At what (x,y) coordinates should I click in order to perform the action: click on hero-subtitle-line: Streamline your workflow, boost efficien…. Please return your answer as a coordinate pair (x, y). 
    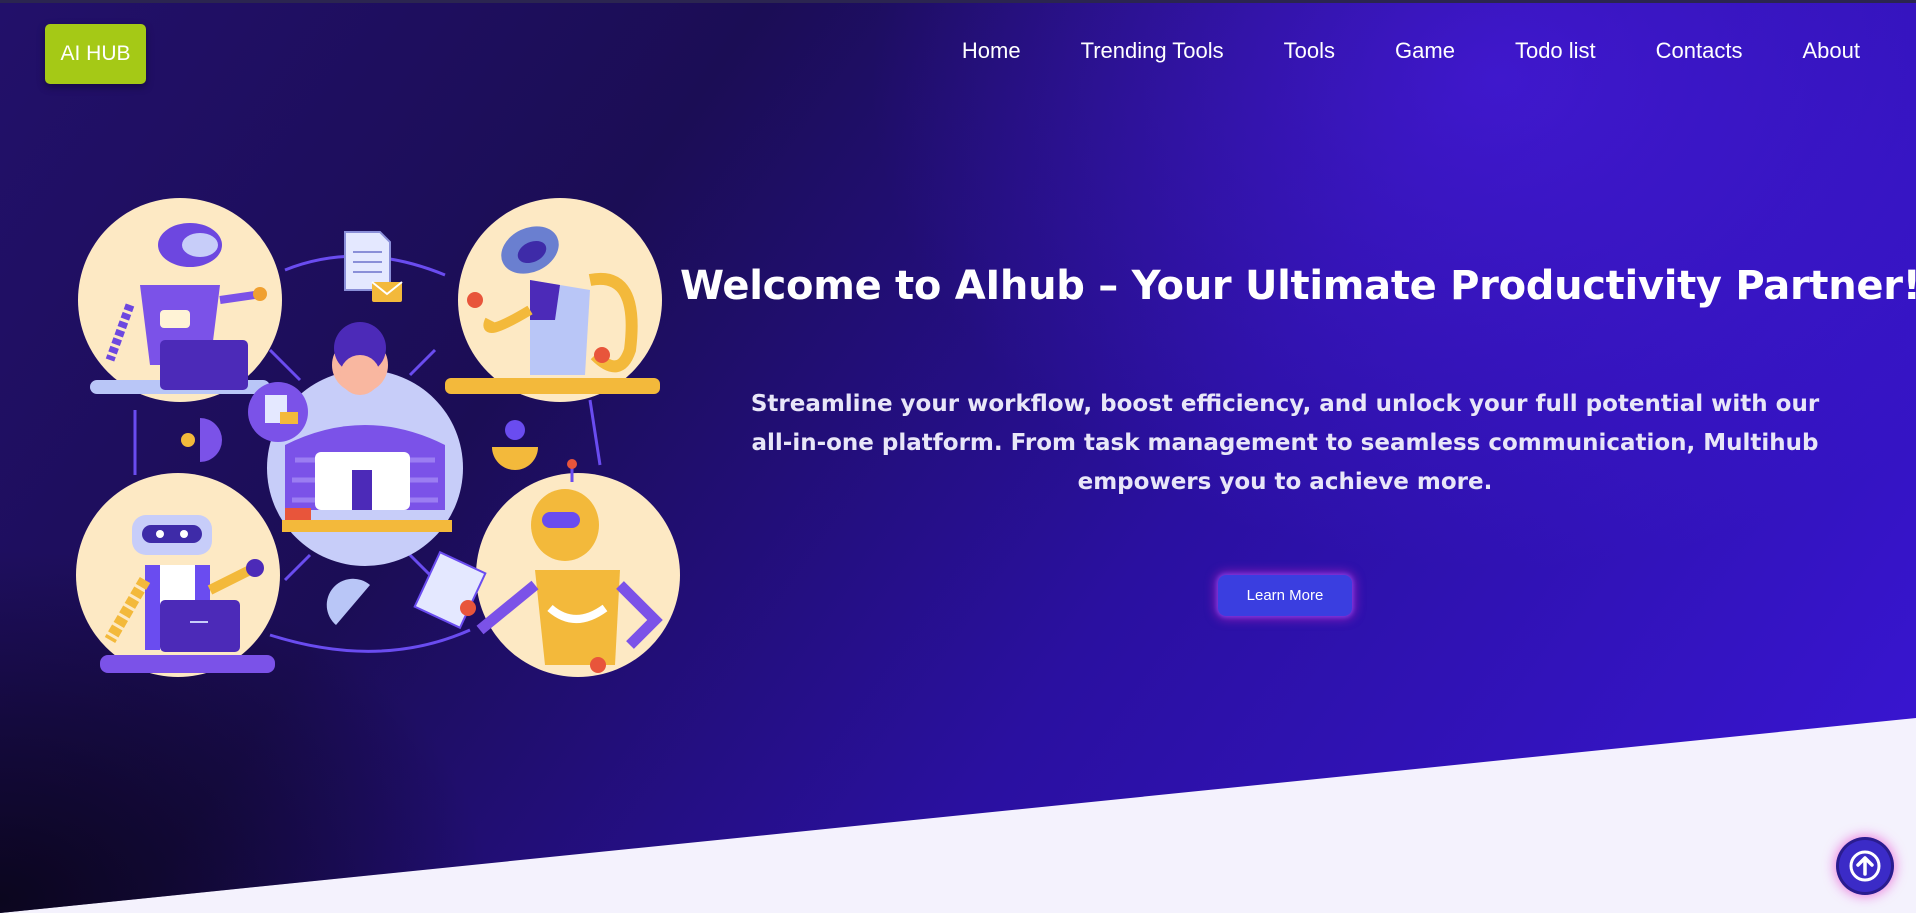
    Looking at the image, I should click on (1285, 404).